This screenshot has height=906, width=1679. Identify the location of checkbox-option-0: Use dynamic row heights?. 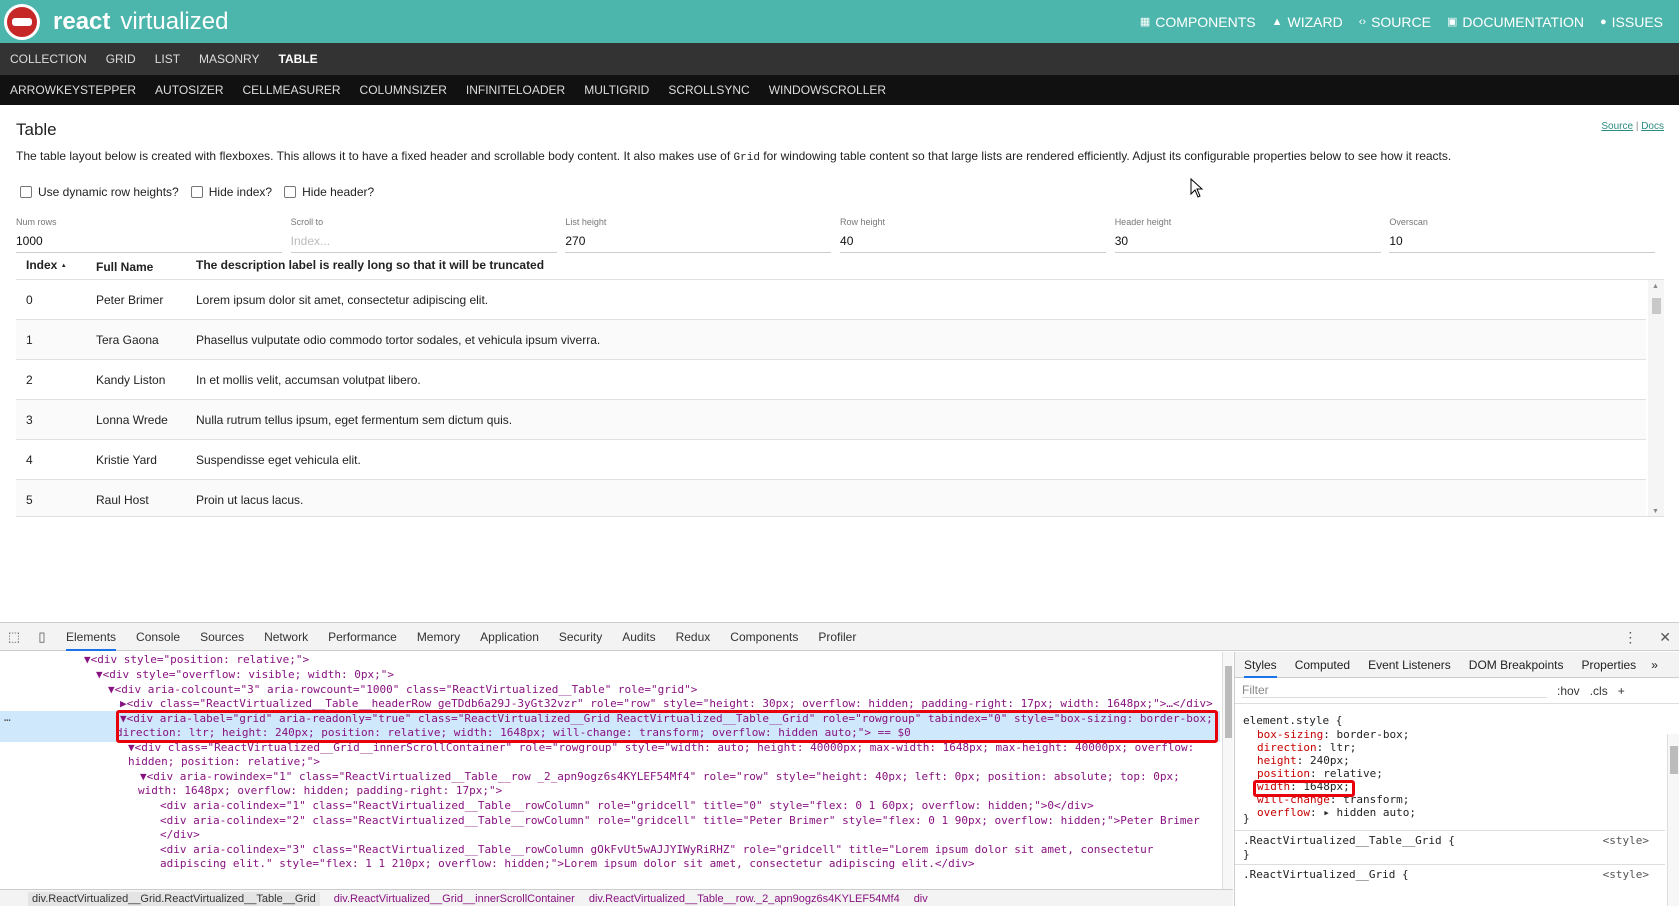
(99, 192).